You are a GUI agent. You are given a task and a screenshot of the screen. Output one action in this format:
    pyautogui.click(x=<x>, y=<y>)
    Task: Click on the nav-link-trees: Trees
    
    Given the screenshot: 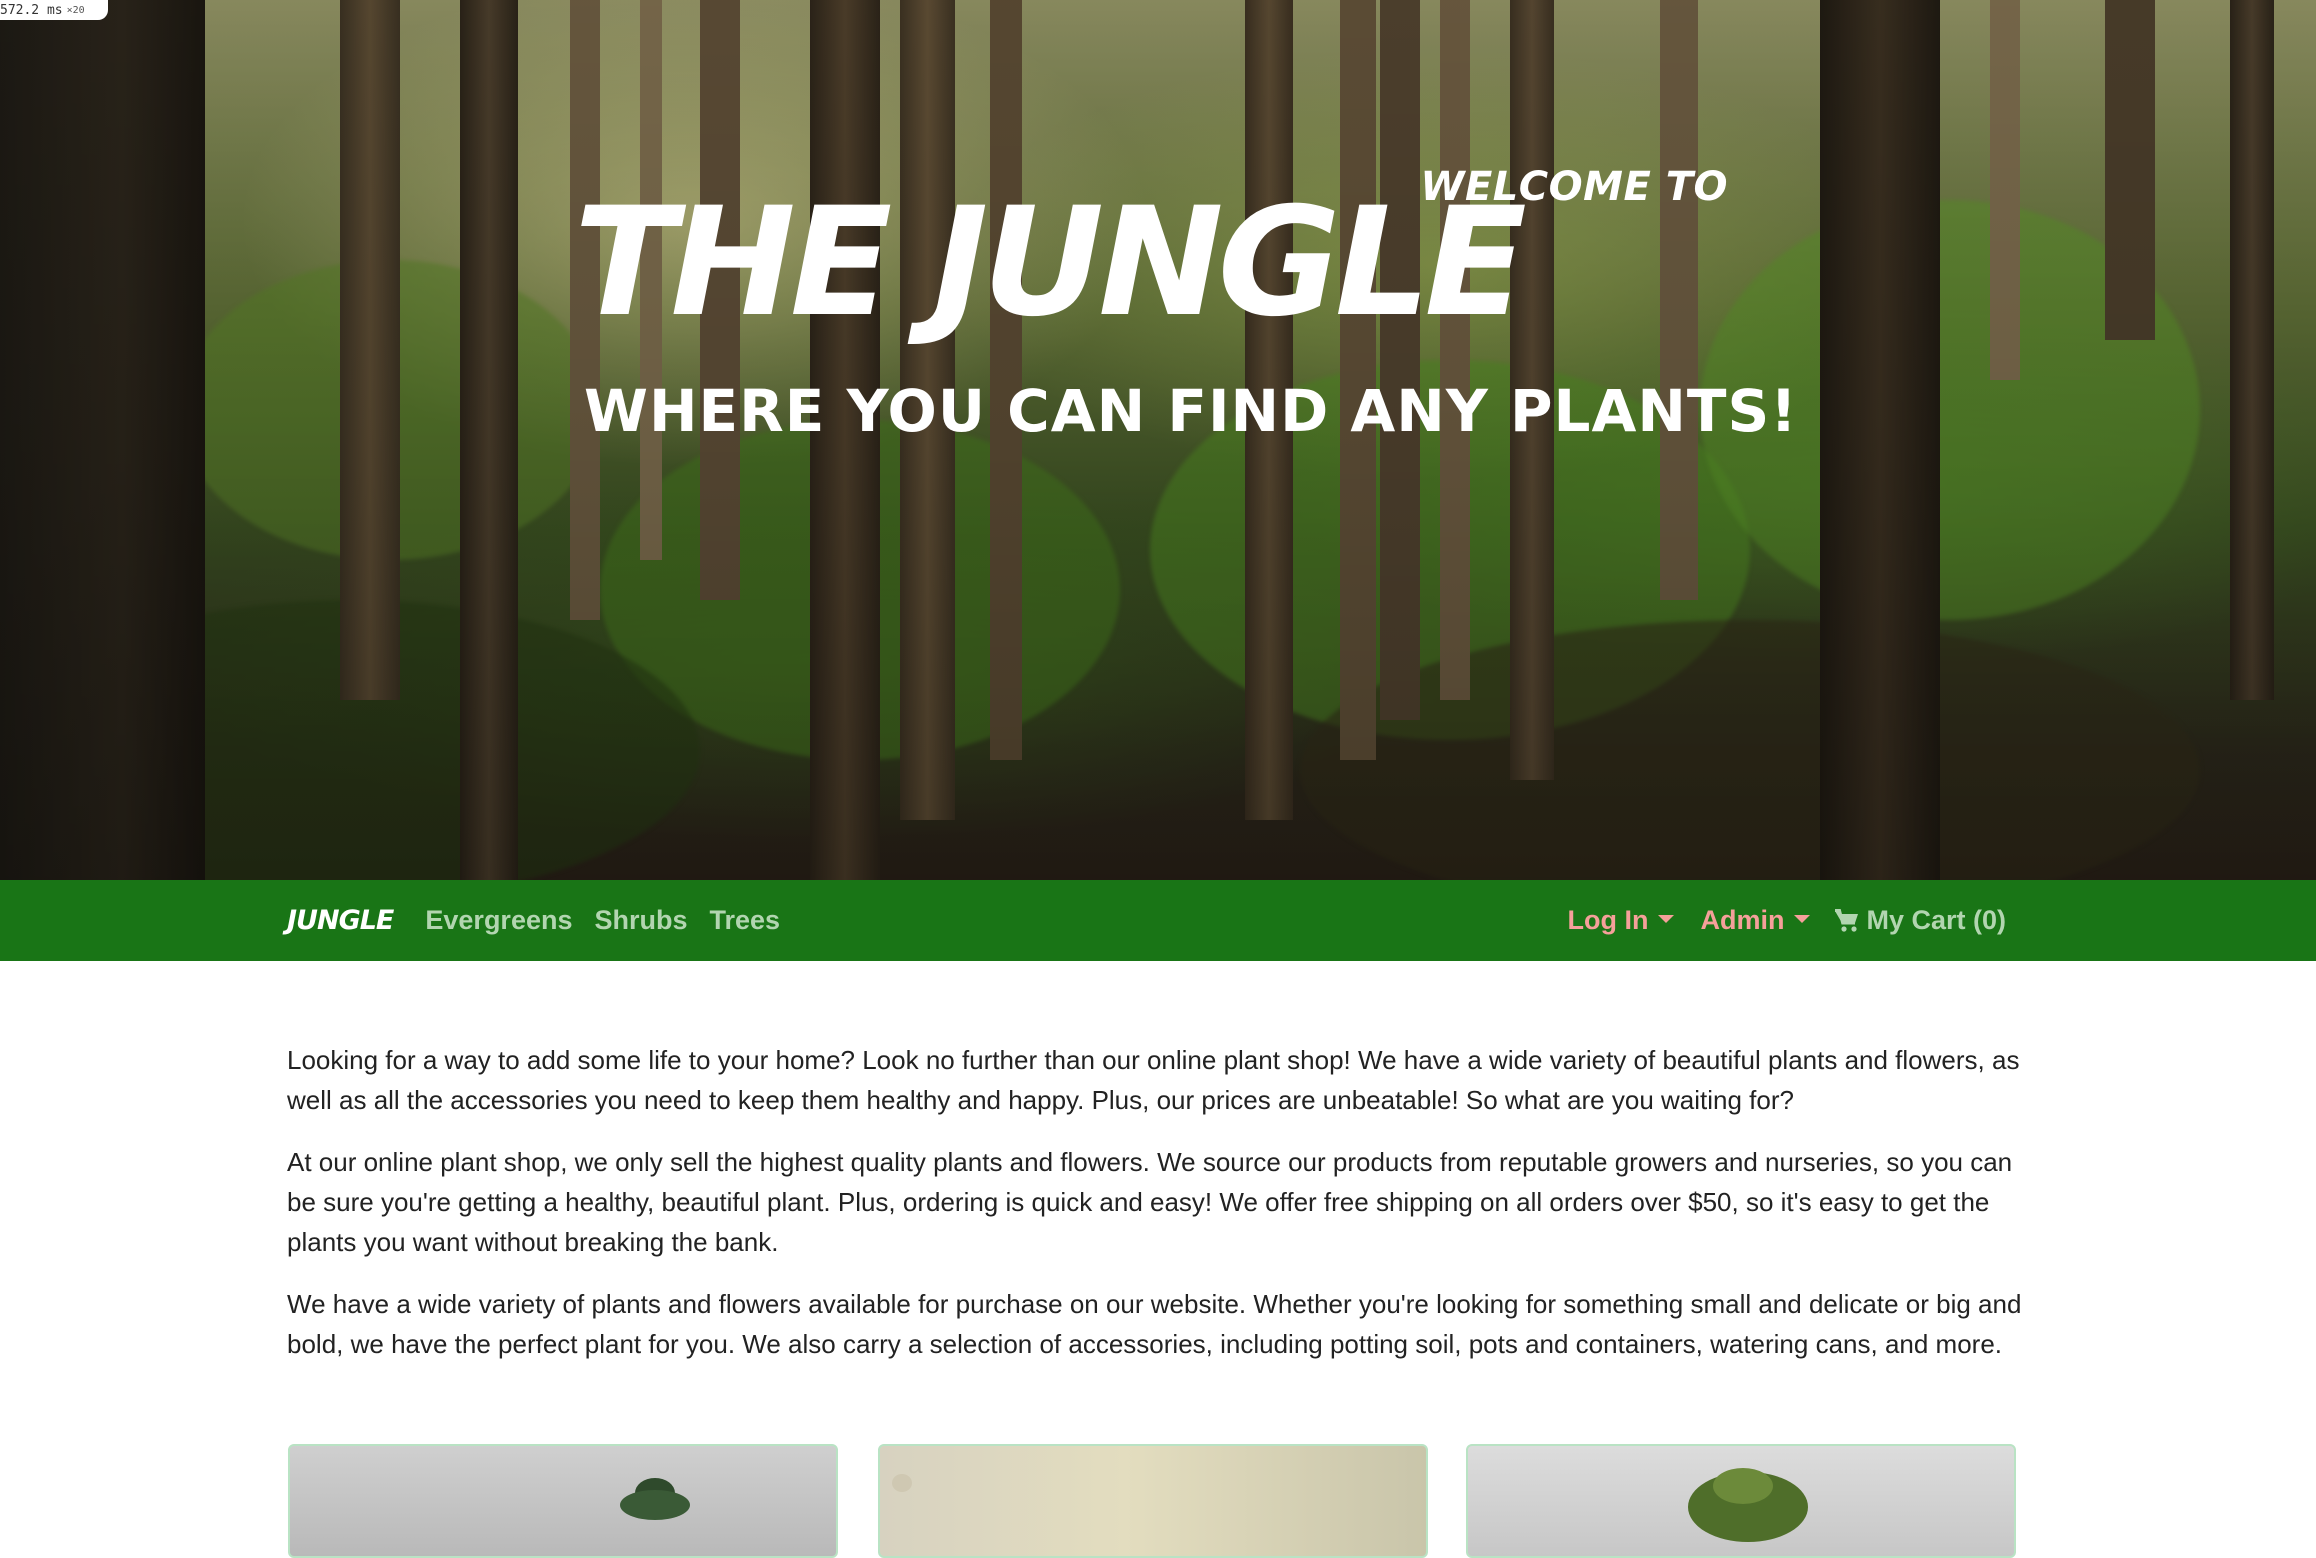 What is the action you would take?
    pyautogui.click(x=745, y=920)
    